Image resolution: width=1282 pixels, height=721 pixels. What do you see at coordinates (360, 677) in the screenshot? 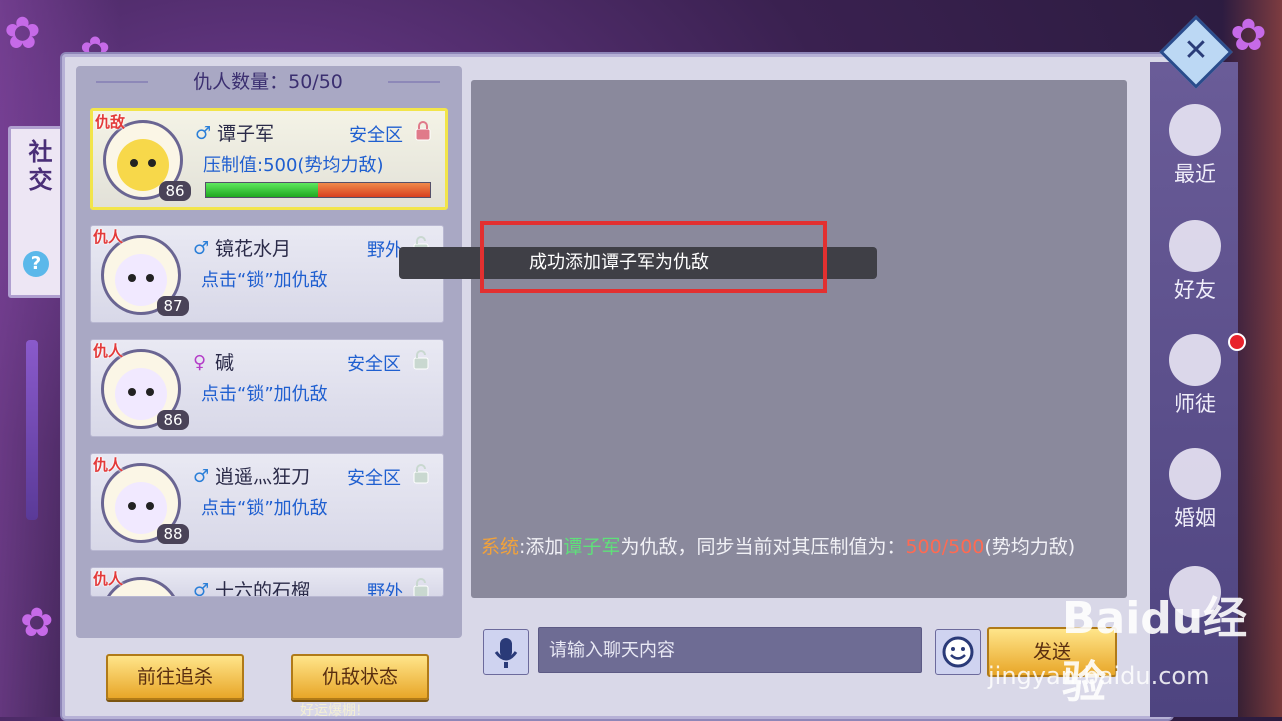
I see `enemy-status-button: 仇敌状态` at bounding box center [360, 677].